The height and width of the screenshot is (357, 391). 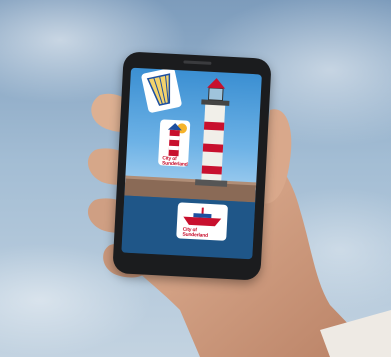 I want to click on lighthouse, so click(x=212, y=132).